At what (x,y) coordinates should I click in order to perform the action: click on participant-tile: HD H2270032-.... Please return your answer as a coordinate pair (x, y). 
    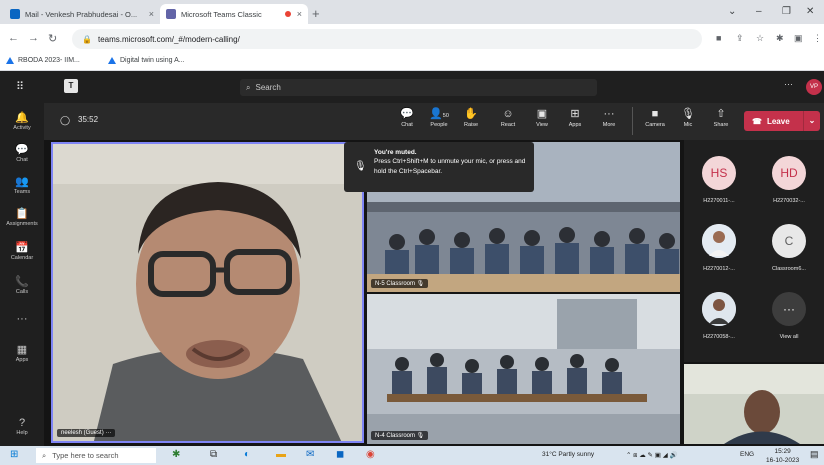
    Looking at the image, I should click on (789, 180).